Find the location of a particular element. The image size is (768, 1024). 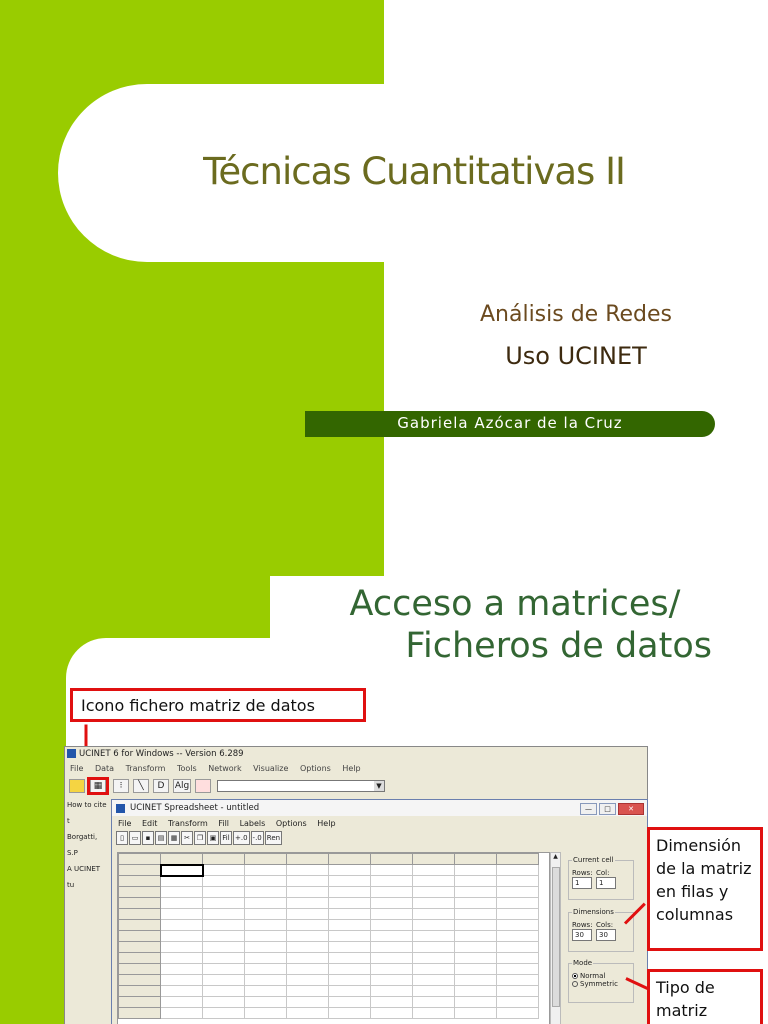

alg-button: Alg is located at coordinates (182, 786).